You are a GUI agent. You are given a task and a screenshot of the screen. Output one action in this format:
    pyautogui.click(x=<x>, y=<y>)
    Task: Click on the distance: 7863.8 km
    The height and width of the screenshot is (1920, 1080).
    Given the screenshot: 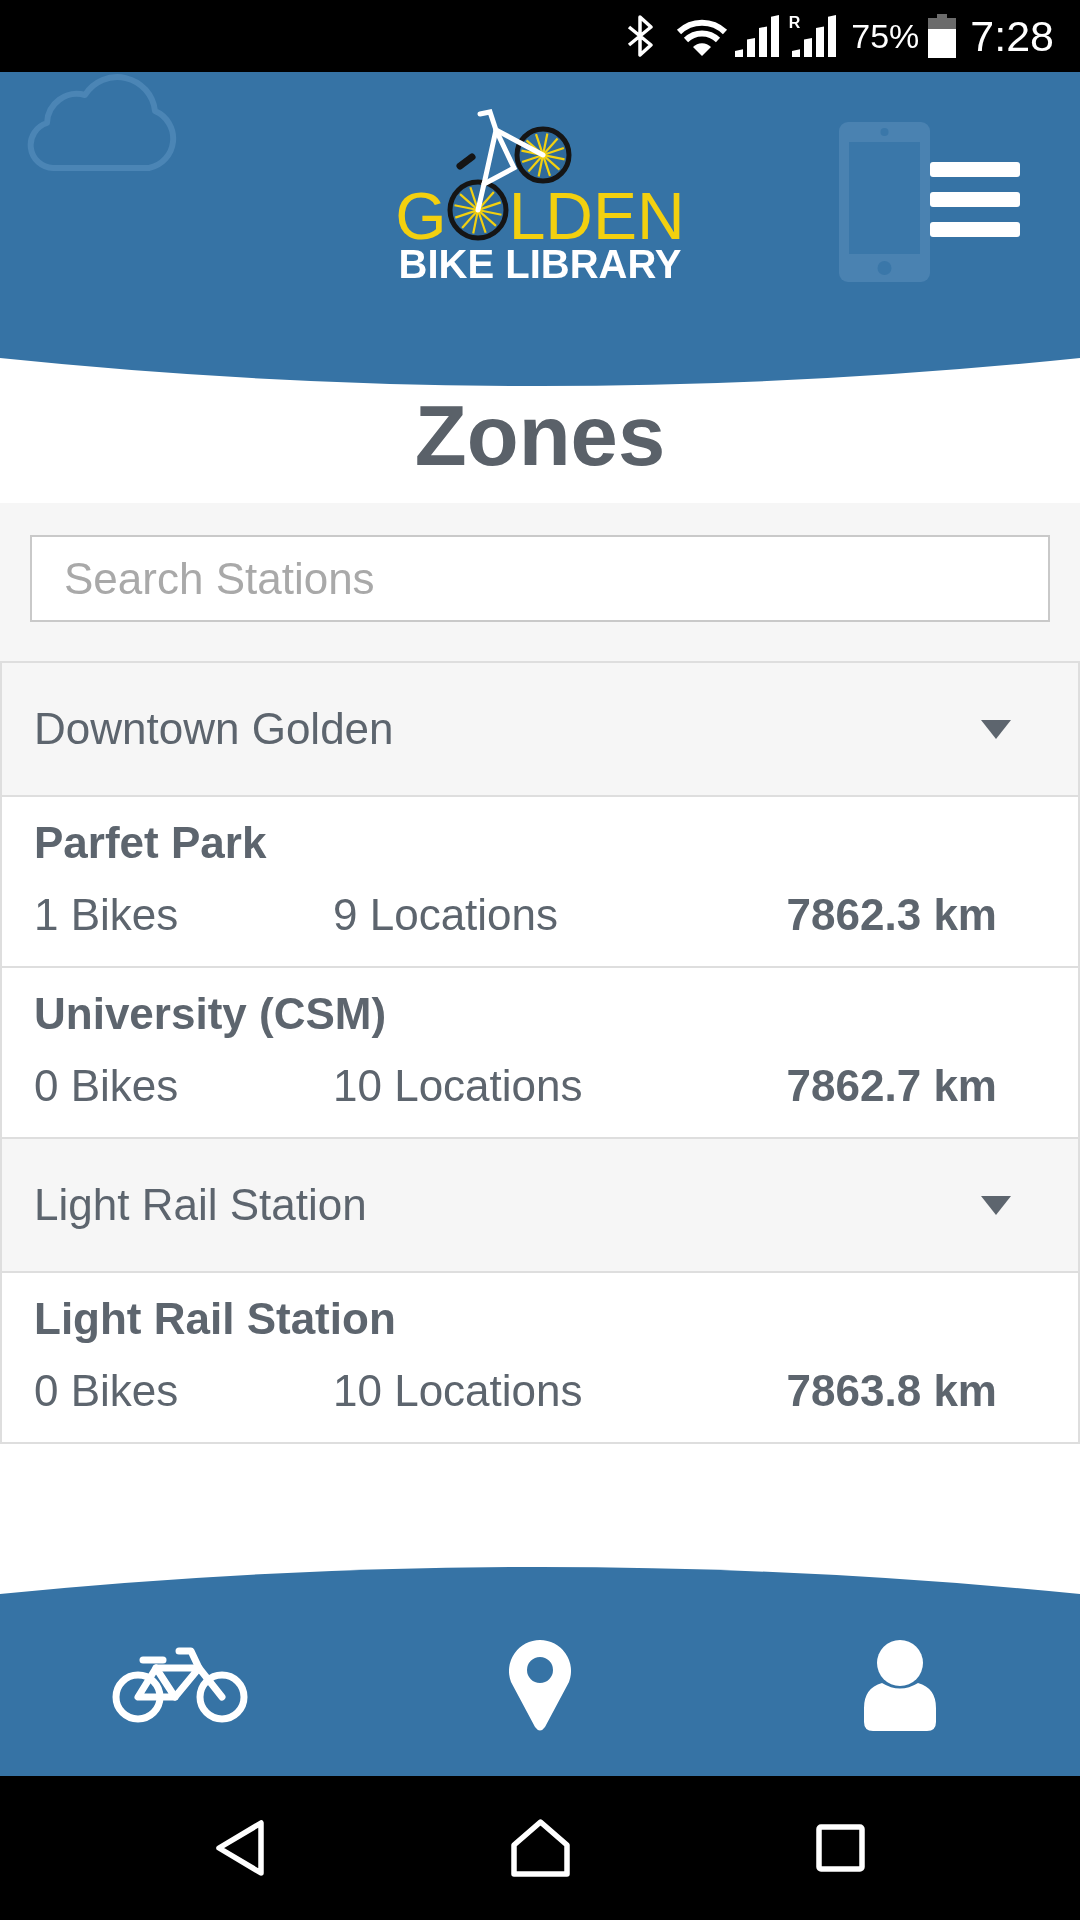 What is the action you would take?
    pyautogui.click(x=891, y=1391)
    